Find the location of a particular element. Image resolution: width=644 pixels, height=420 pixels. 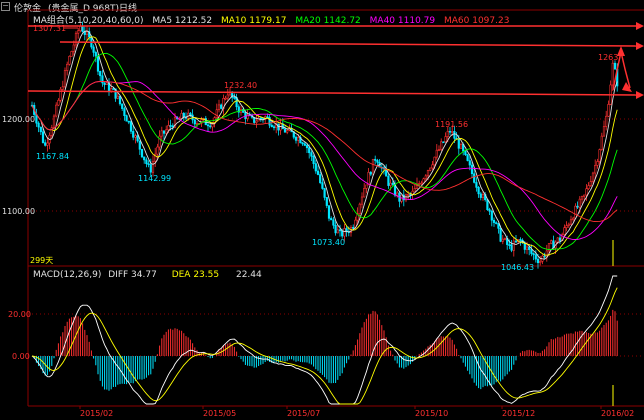

date-label-2015-12: 2015/12 is located at coordinates (518, 413).